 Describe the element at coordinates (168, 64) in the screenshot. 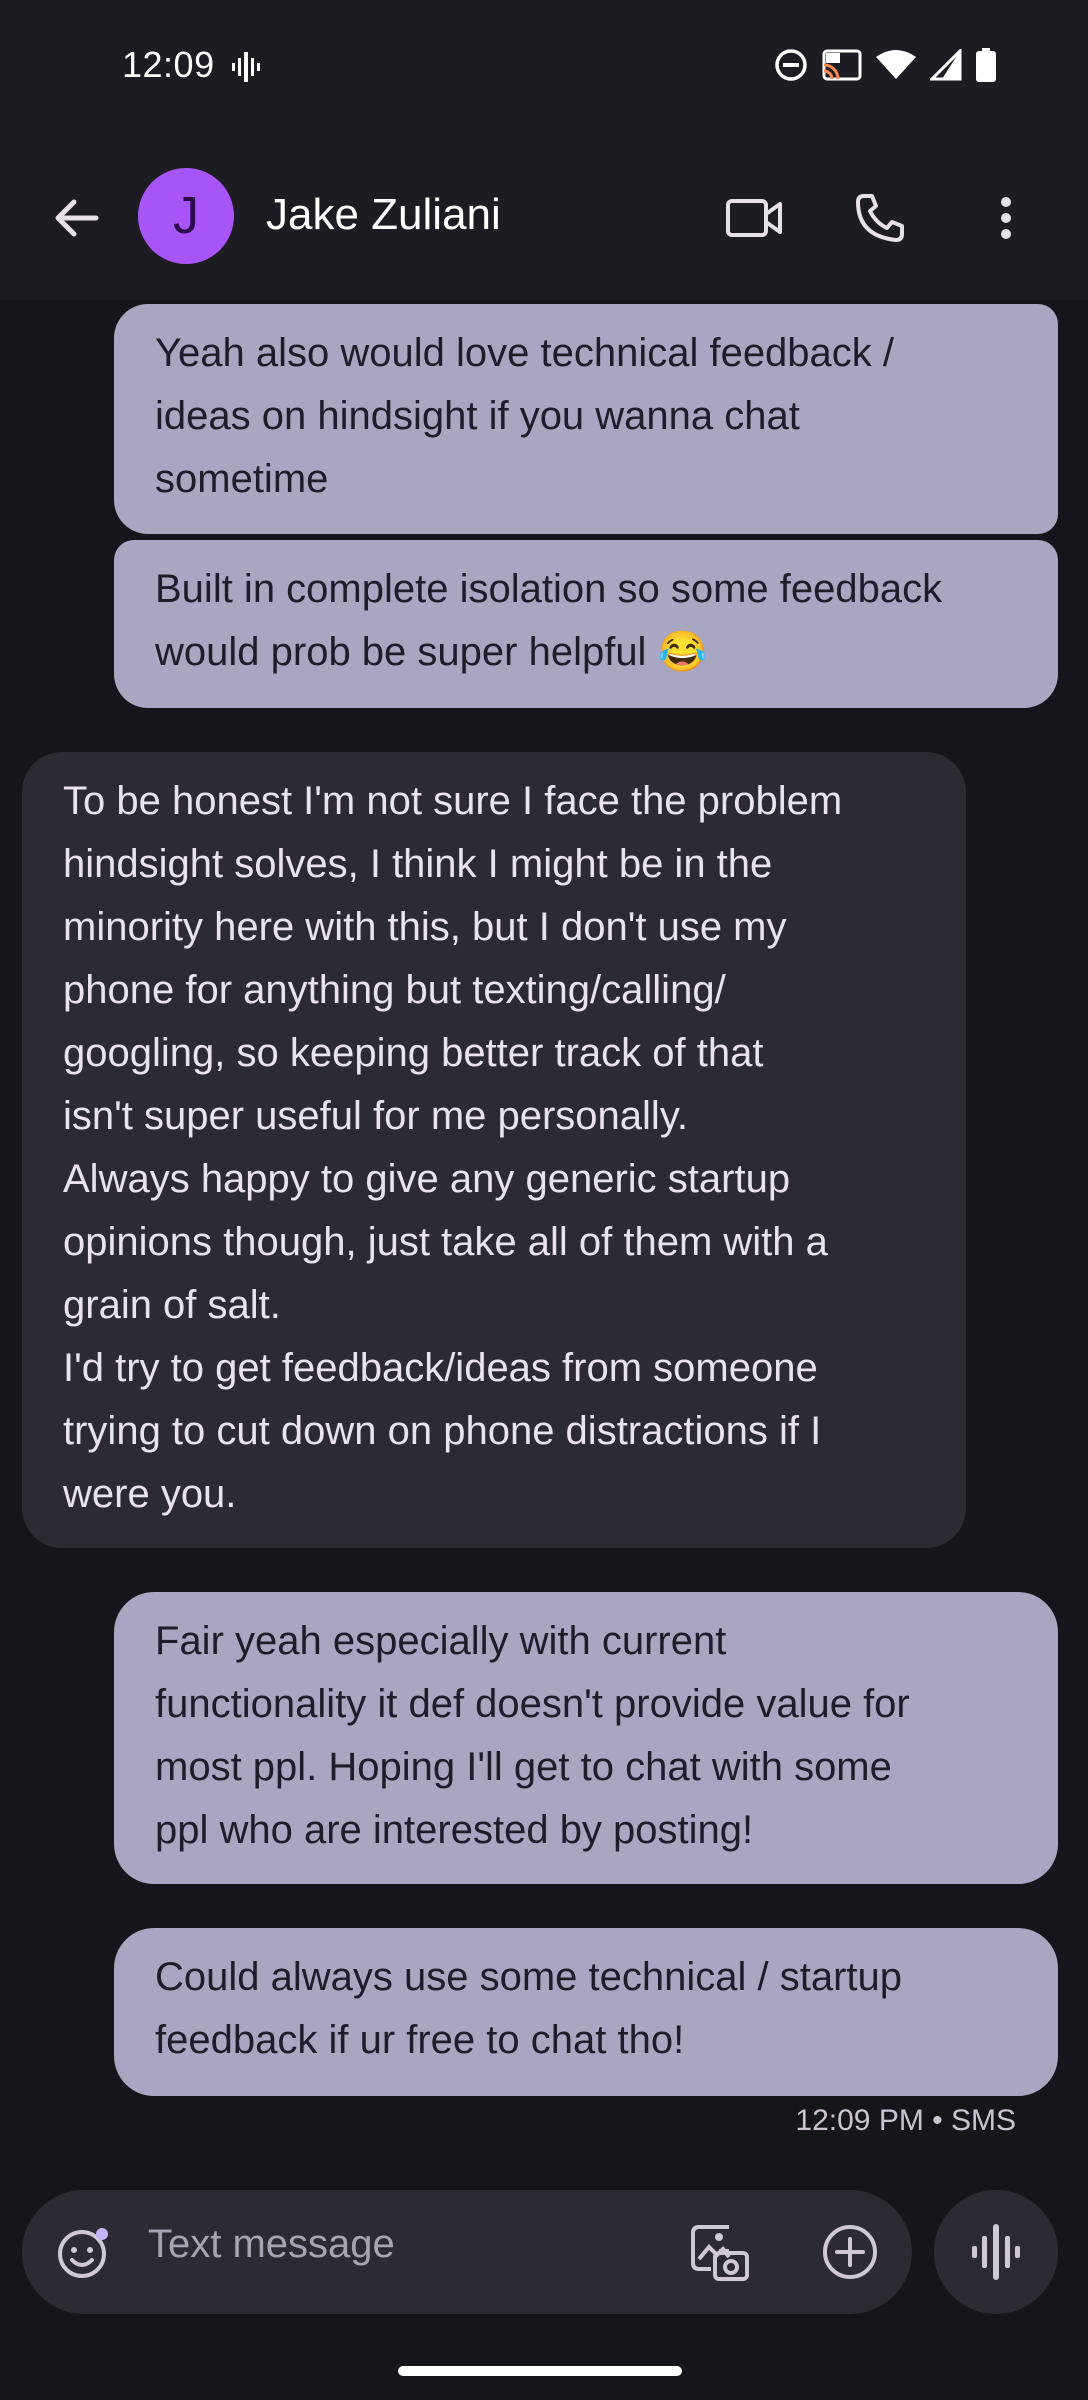

I see `status-time: 12:09` at that location.